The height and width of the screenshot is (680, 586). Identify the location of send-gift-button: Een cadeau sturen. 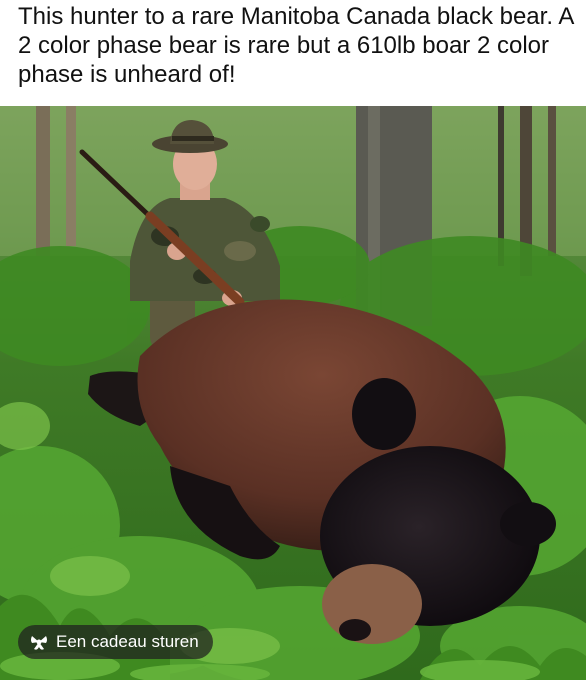
(115, 642).